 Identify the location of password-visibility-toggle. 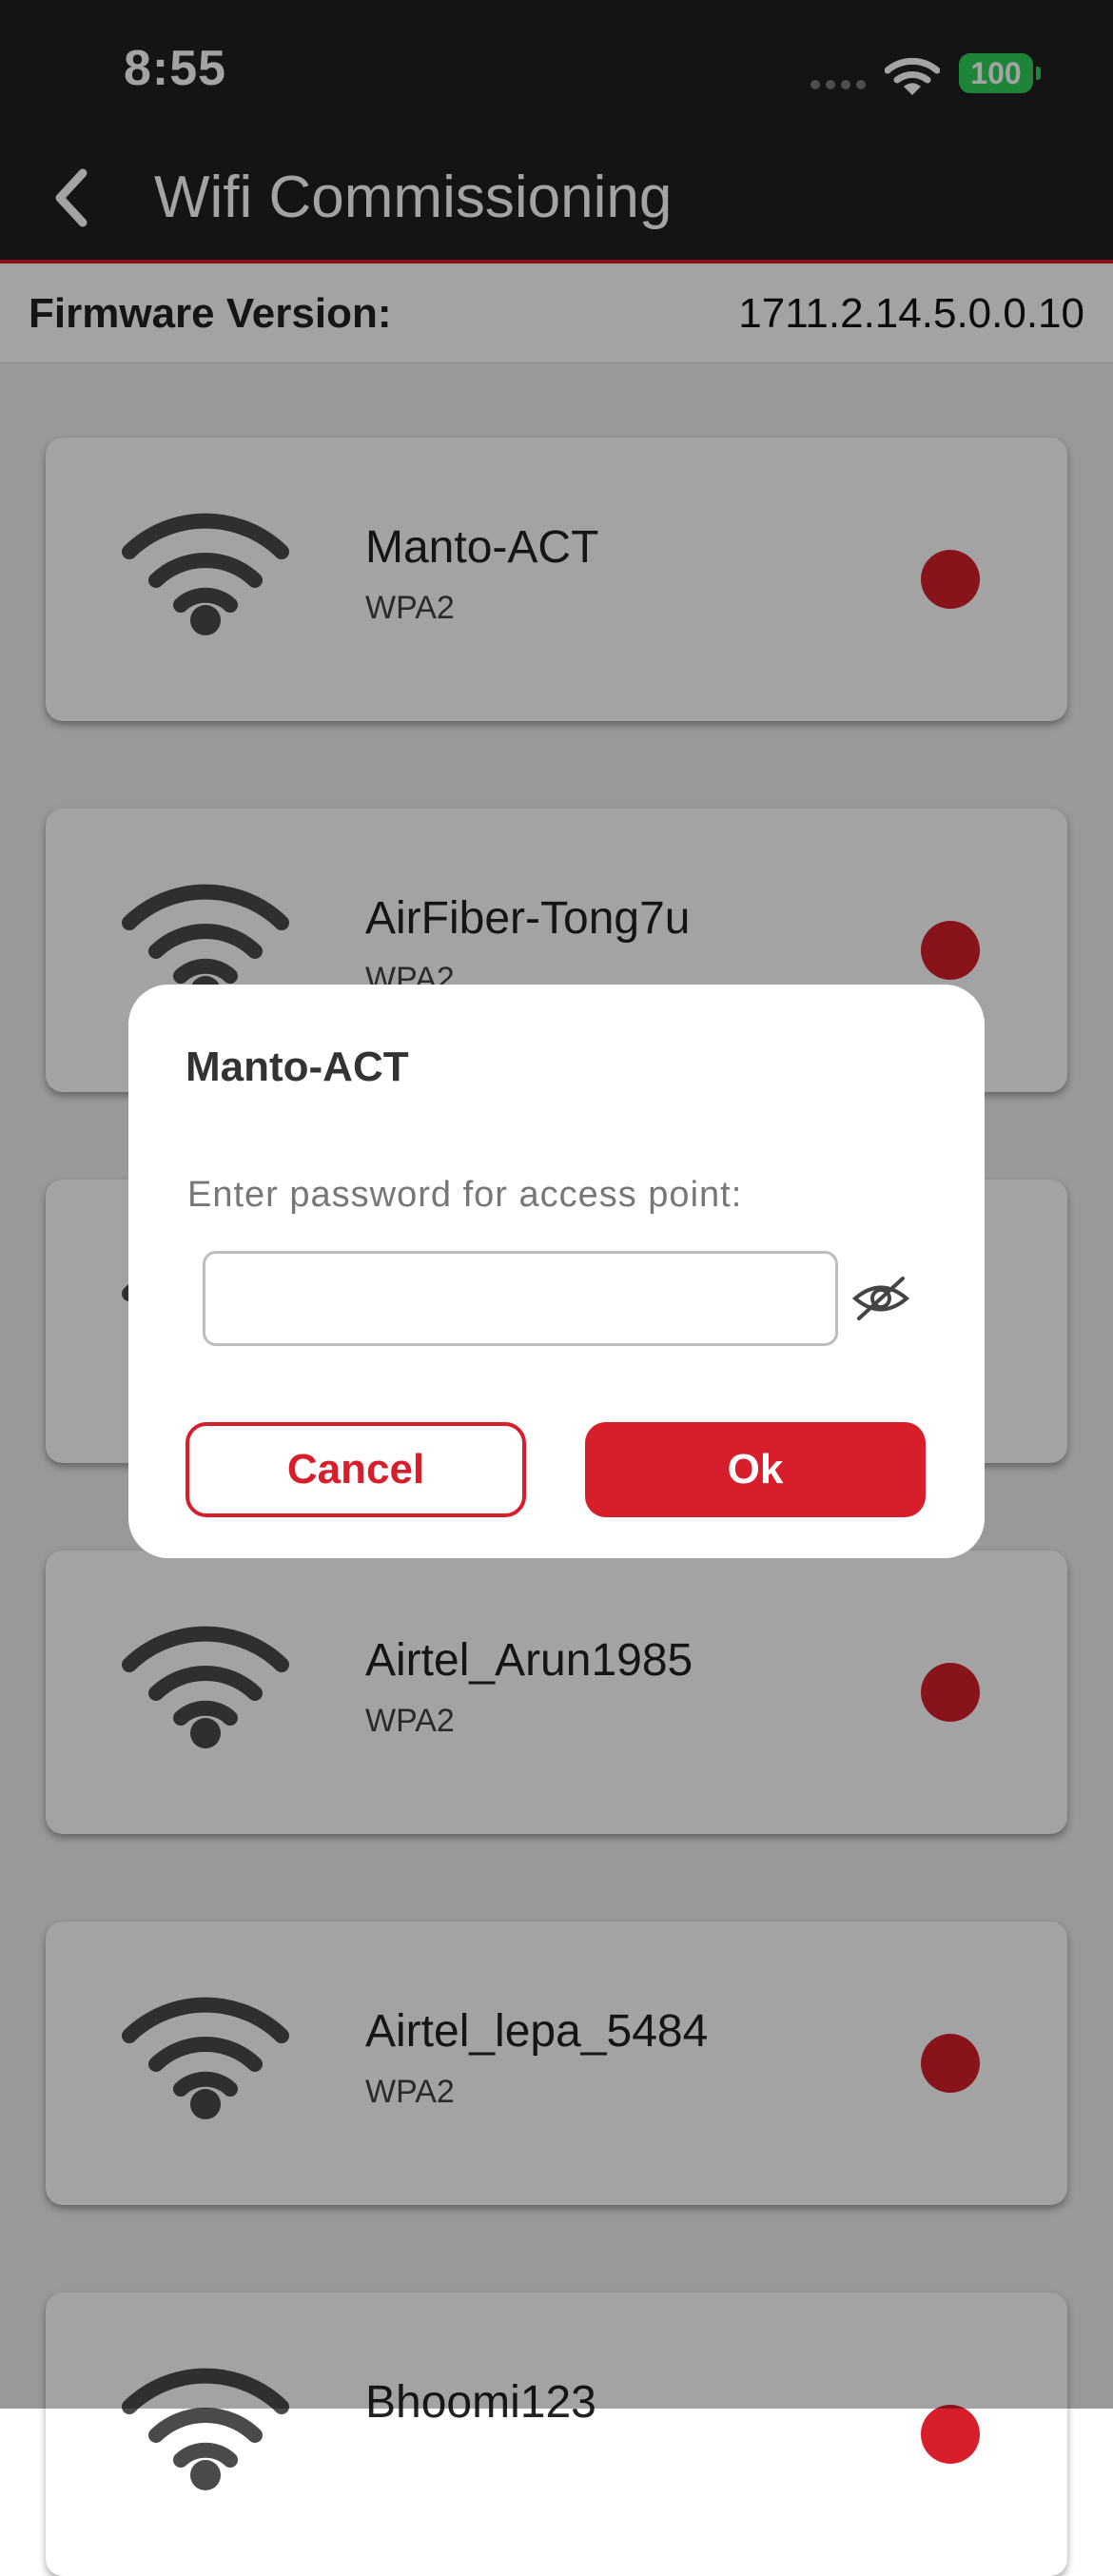
(880, 1299).